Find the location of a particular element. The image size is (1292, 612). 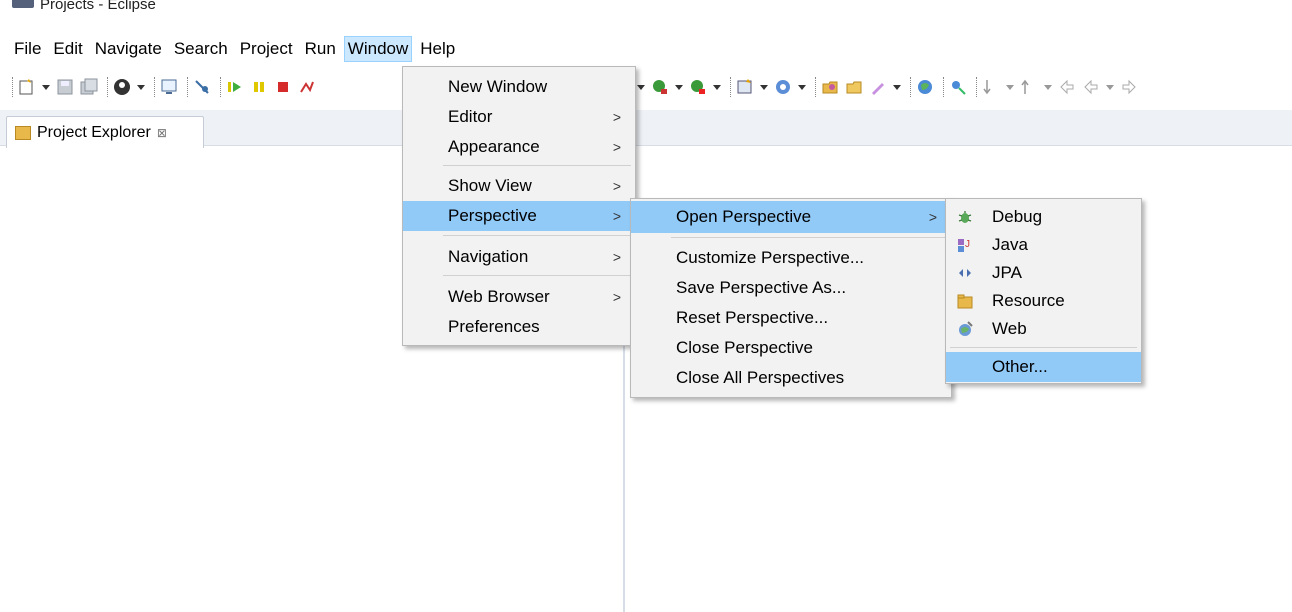

menu-item-resource: Resource is located at coordinates (1043, 301).